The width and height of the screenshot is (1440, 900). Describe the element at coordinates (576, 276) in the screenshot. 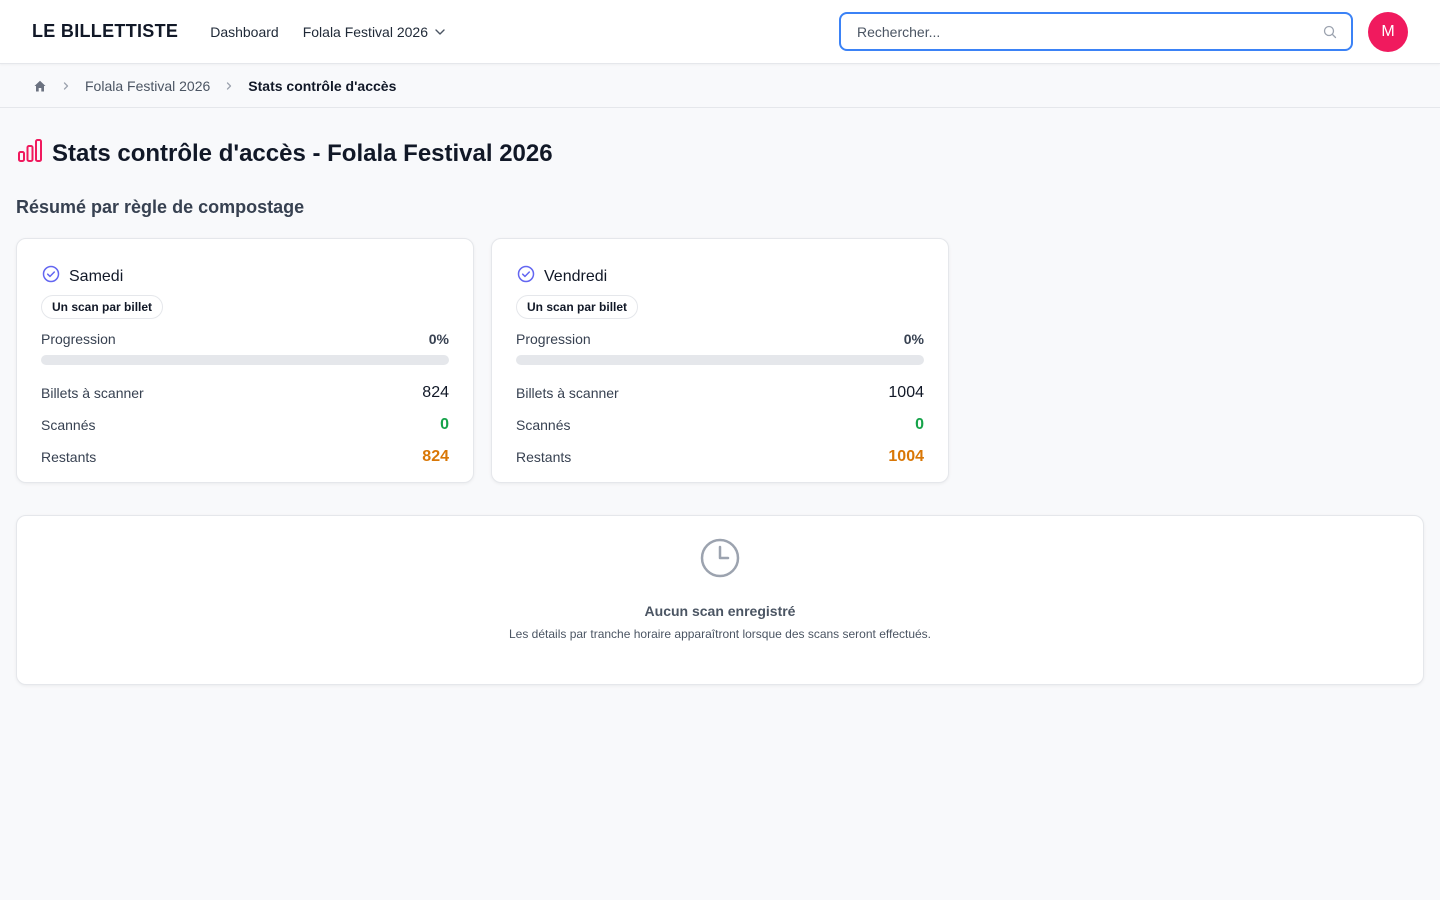

I see `rule-name: Vendredi` at that location.